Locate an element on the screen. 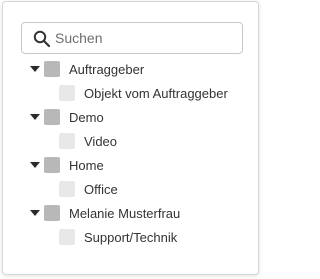 This screenshot has height=279, width=320. group-label: Home is located at coordinates (86, 165).